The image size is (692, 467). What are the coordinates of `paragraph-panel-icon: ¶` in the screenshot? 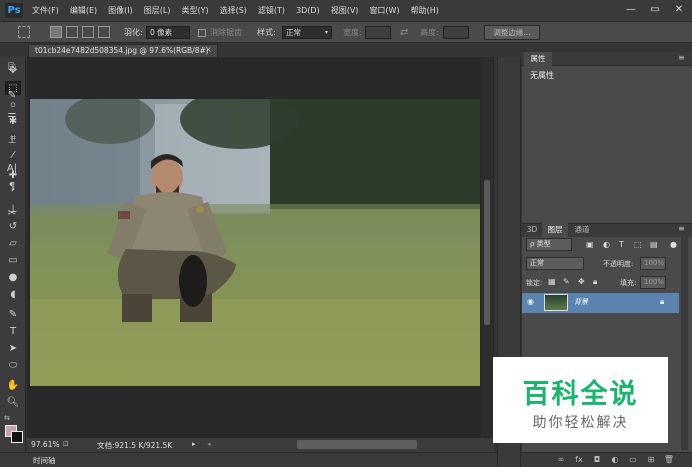 It's located at (12, 187).